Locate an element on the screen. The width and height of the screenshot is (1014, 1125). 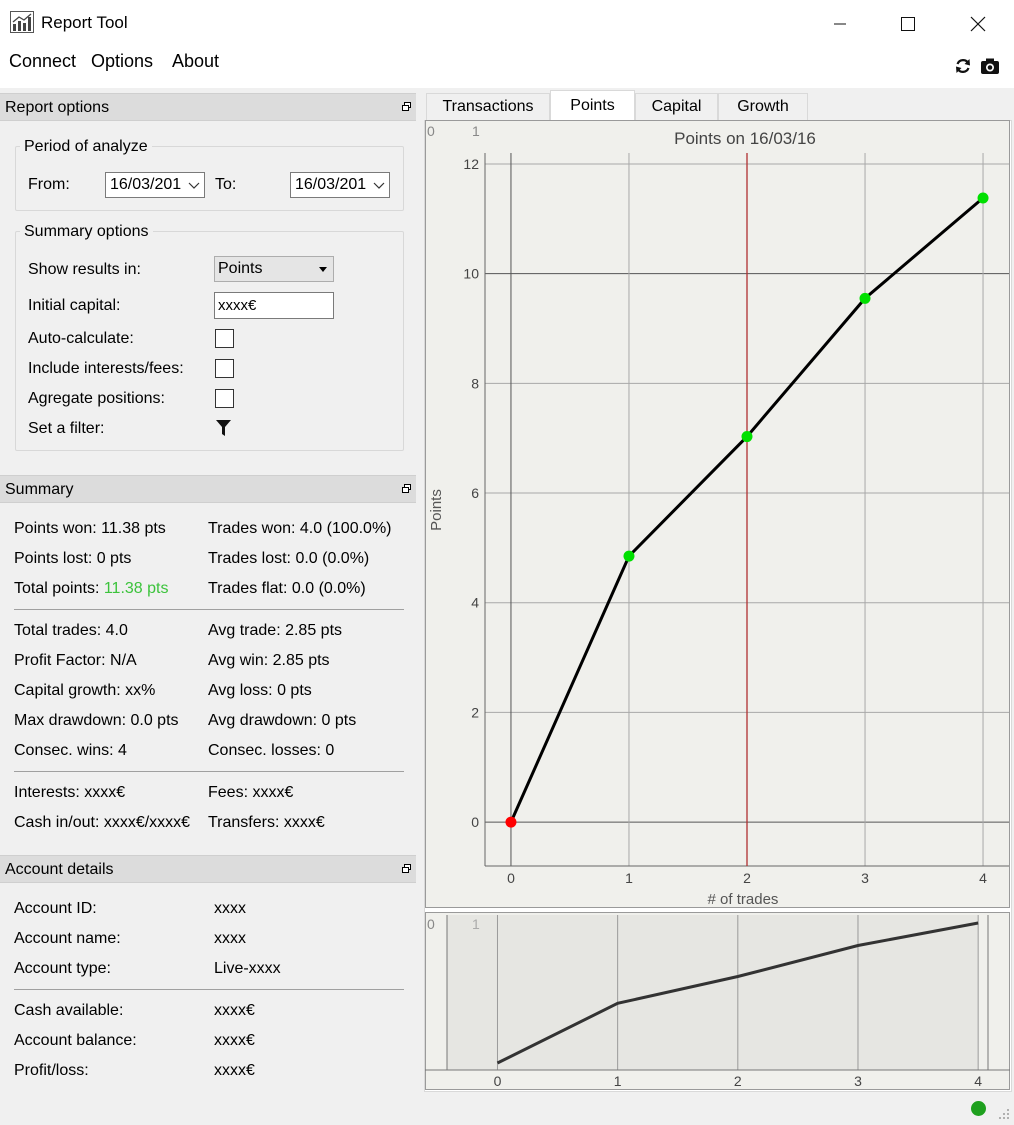
refresh-icon is located at coordinates (963, 66).